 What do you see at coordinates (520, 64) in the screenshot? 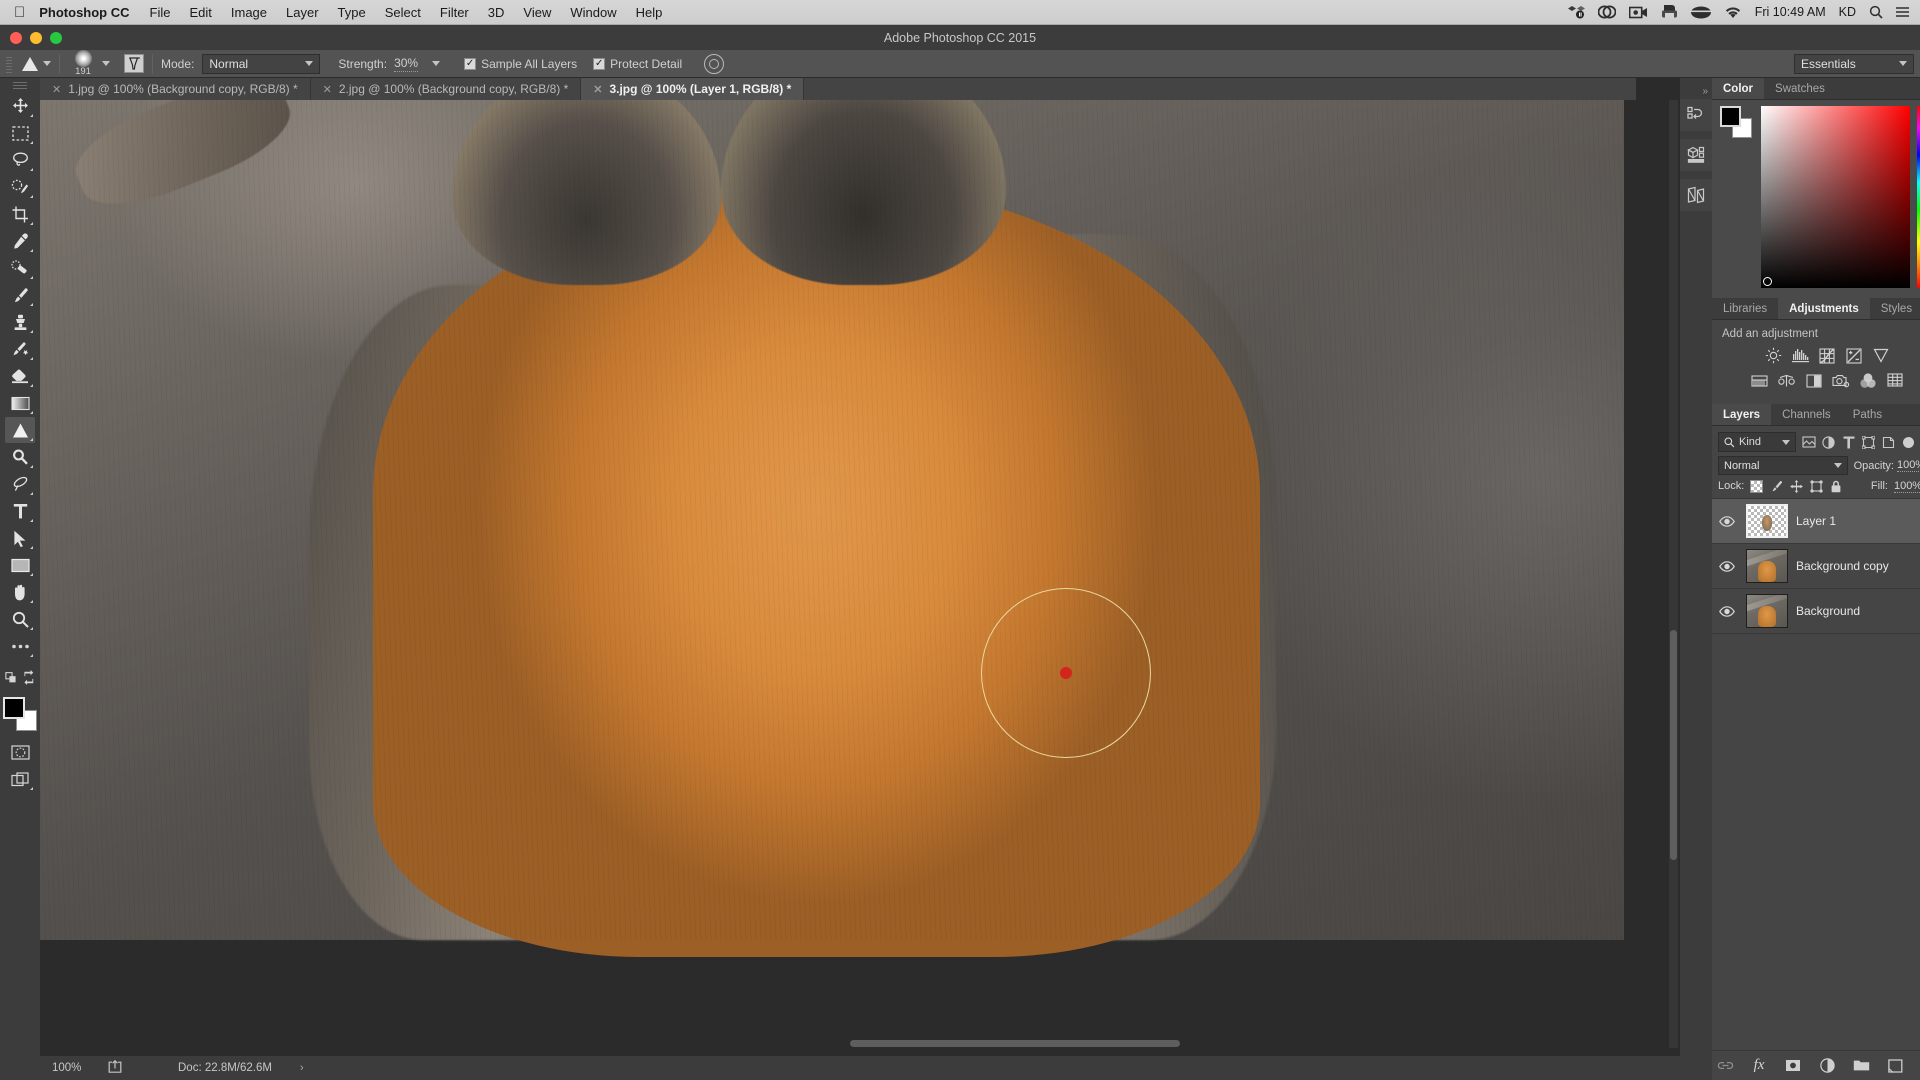
I see `sample-all-layers-checkbox: ✓ Sample All Layers` at bounding box center [520, 64].